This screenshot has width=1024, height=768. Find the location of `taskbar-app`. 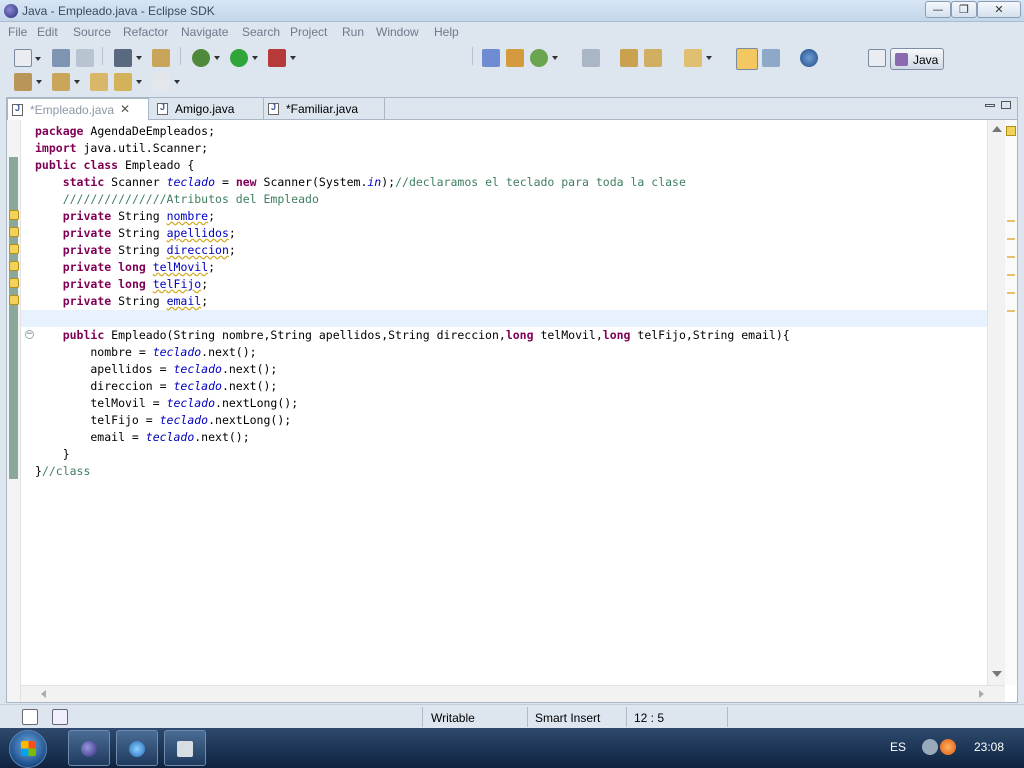

taskbar-app is located at coordinates (185, 748).